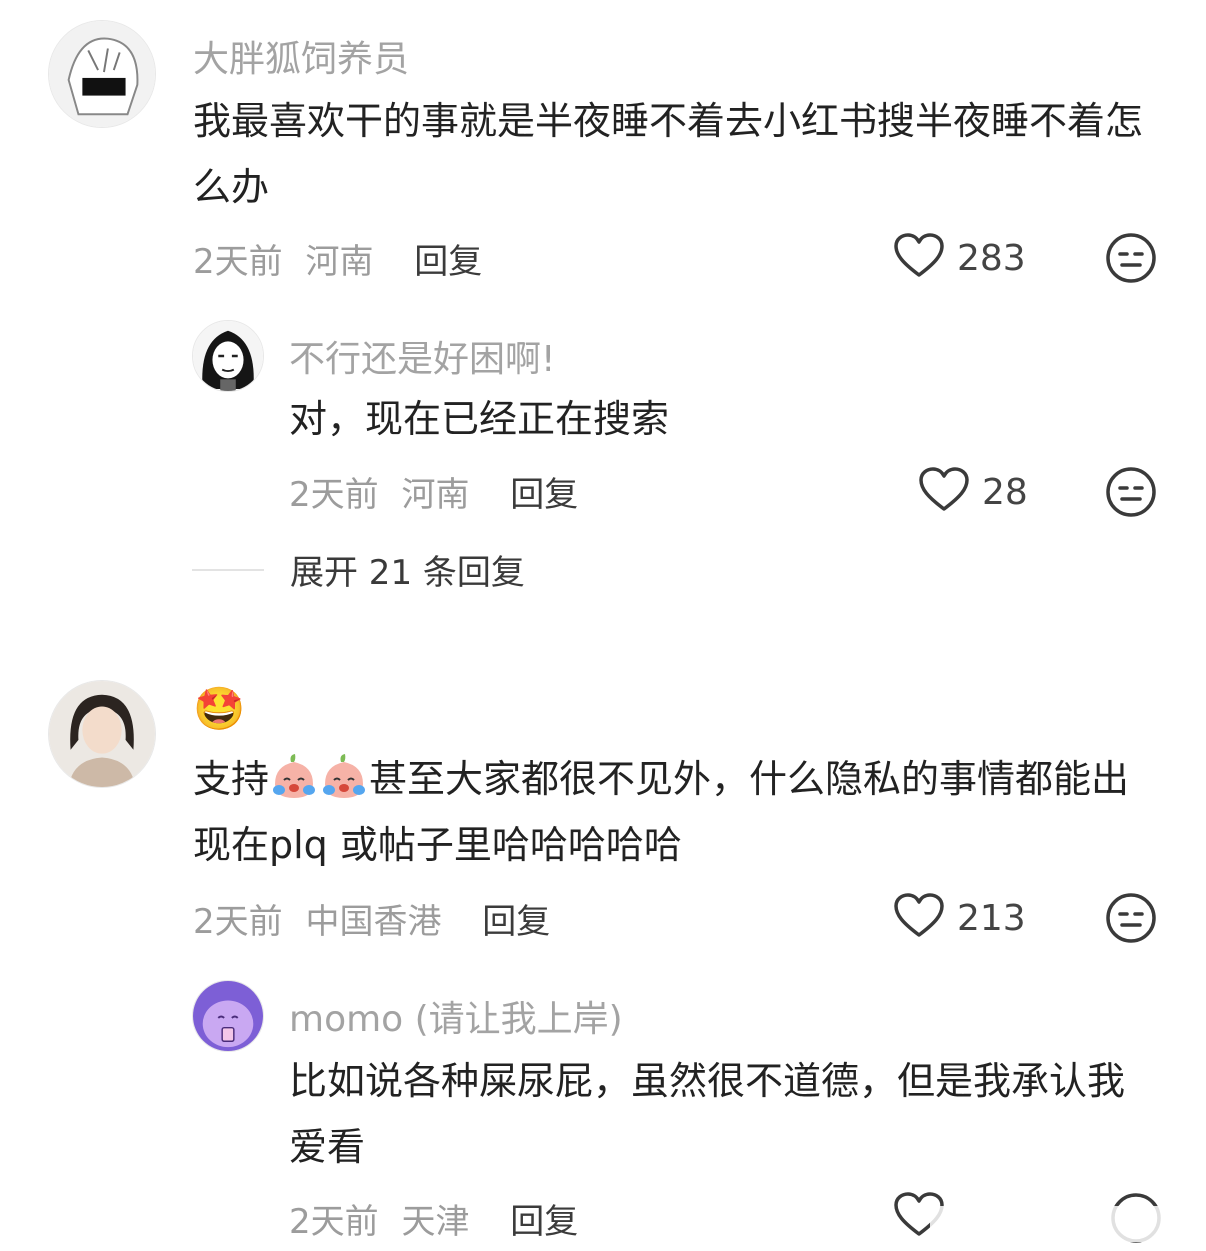 The width and height of the screenshot is (1206, 1251). Describe the element at coordinates (456, 1016) in the screenshot. I see `username: momo (请让我上岸)` at that location.